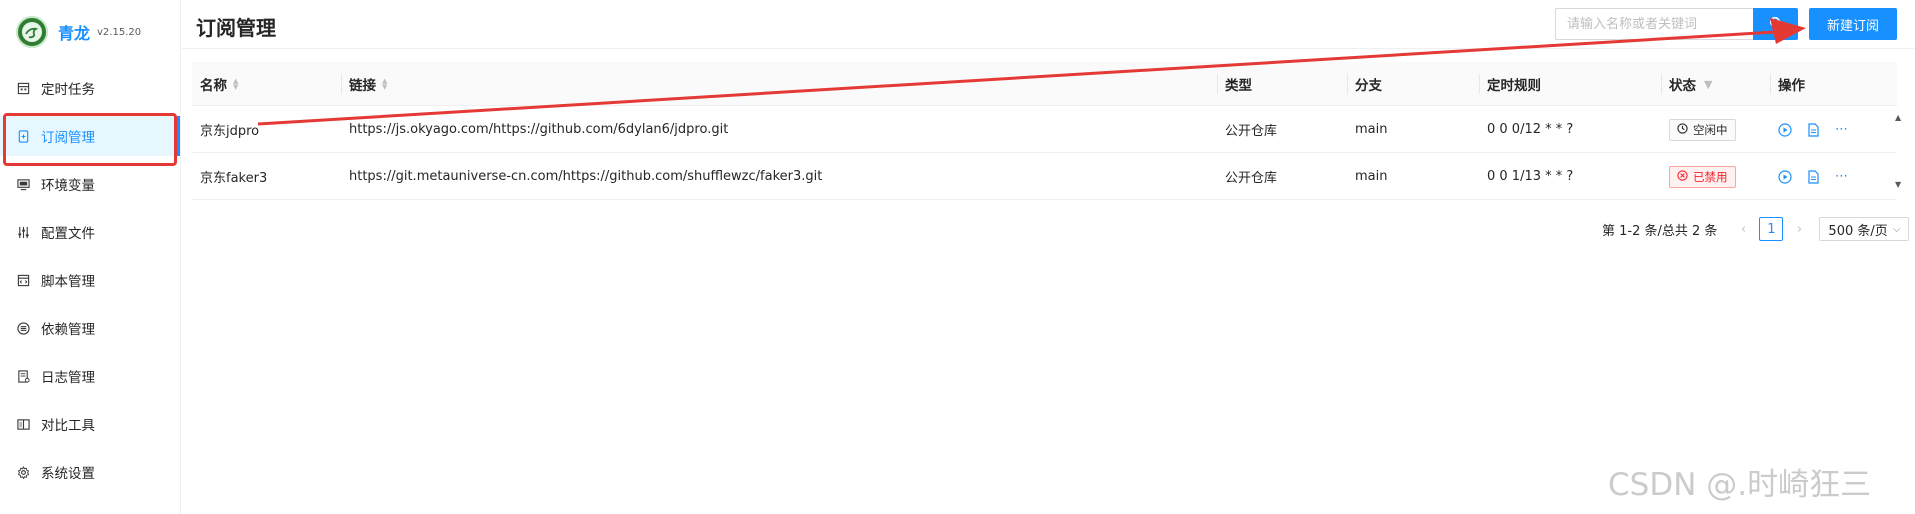 This screenshot has height=514, width=1915. Describe the element at coordinates (1715, 84) in the screenshot. I see `column-header-status: 状态 ▼` at that location.